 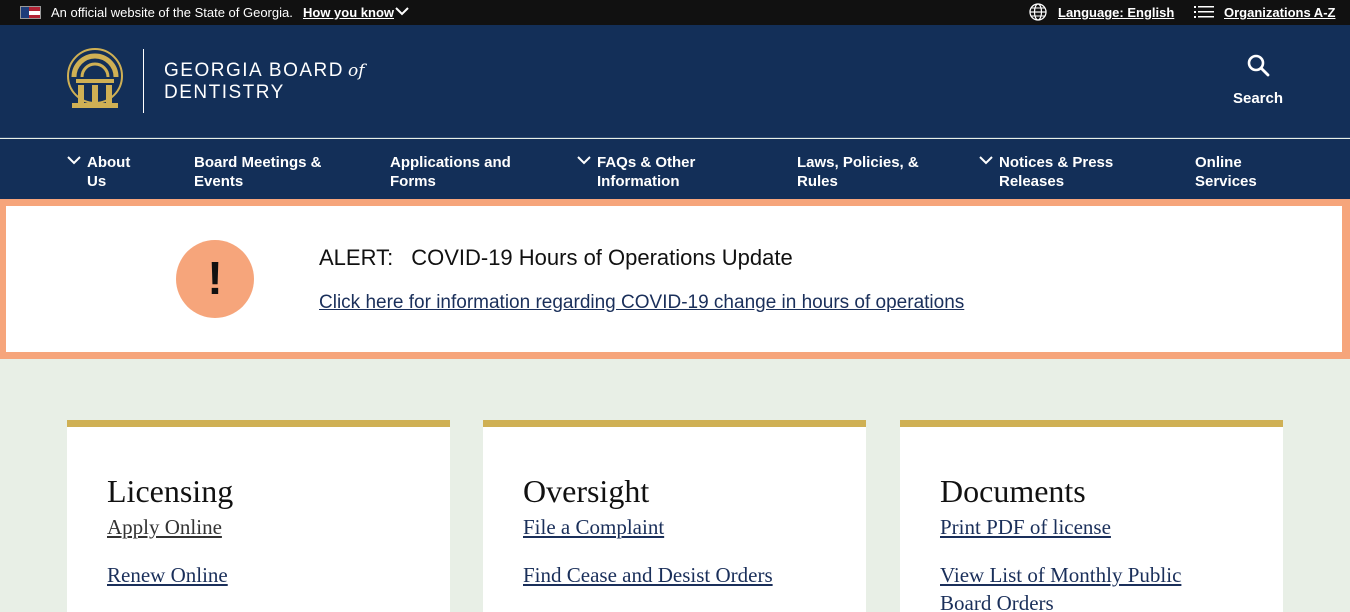 What do you see at coordinates (1025, 527) in the screenshot?
I see `print-license-link: Print PDF of license` at bounding box center [1025, 527].